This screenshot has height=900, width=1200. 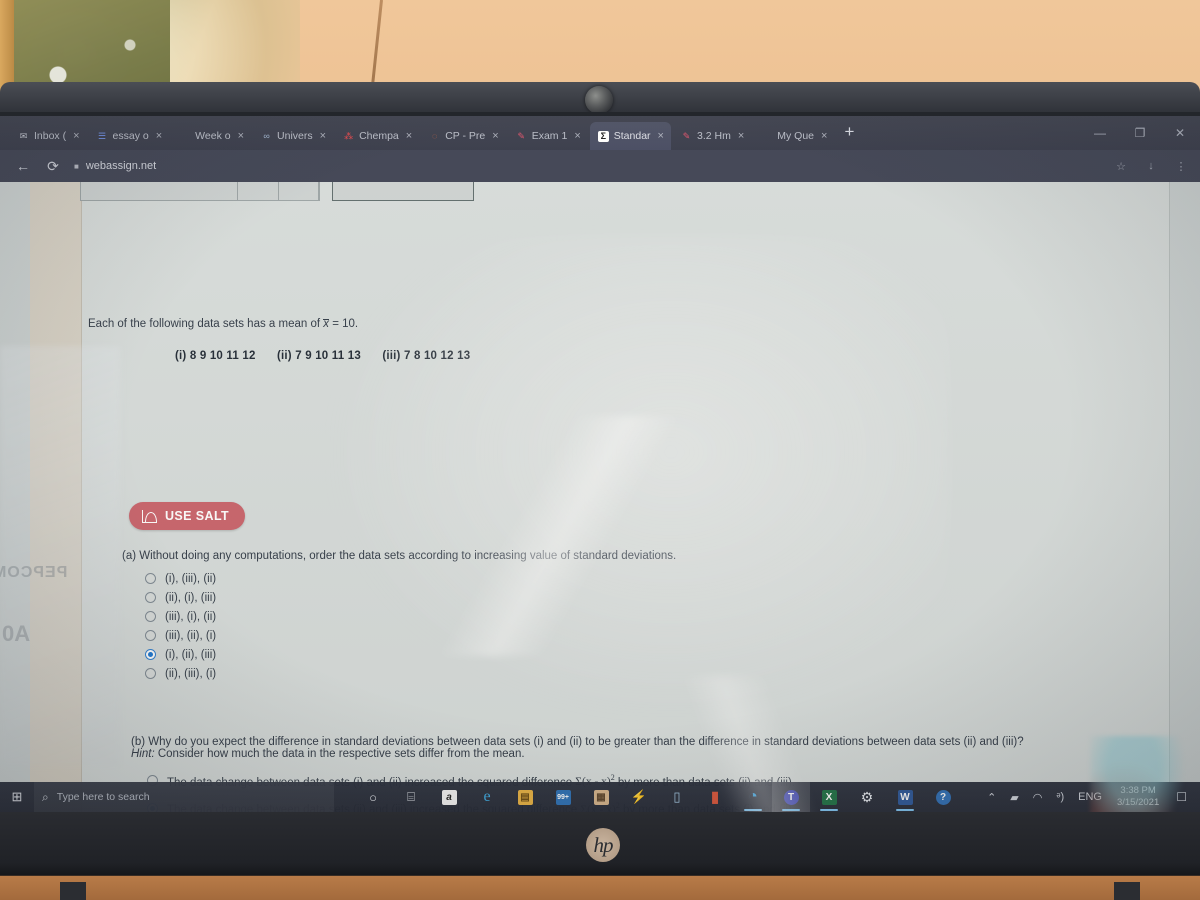 What do you see at coordinates (677, 797) in the screenshot?
I see `taskbar-app-usb-device: ▯` at bounding box center [677, 797].